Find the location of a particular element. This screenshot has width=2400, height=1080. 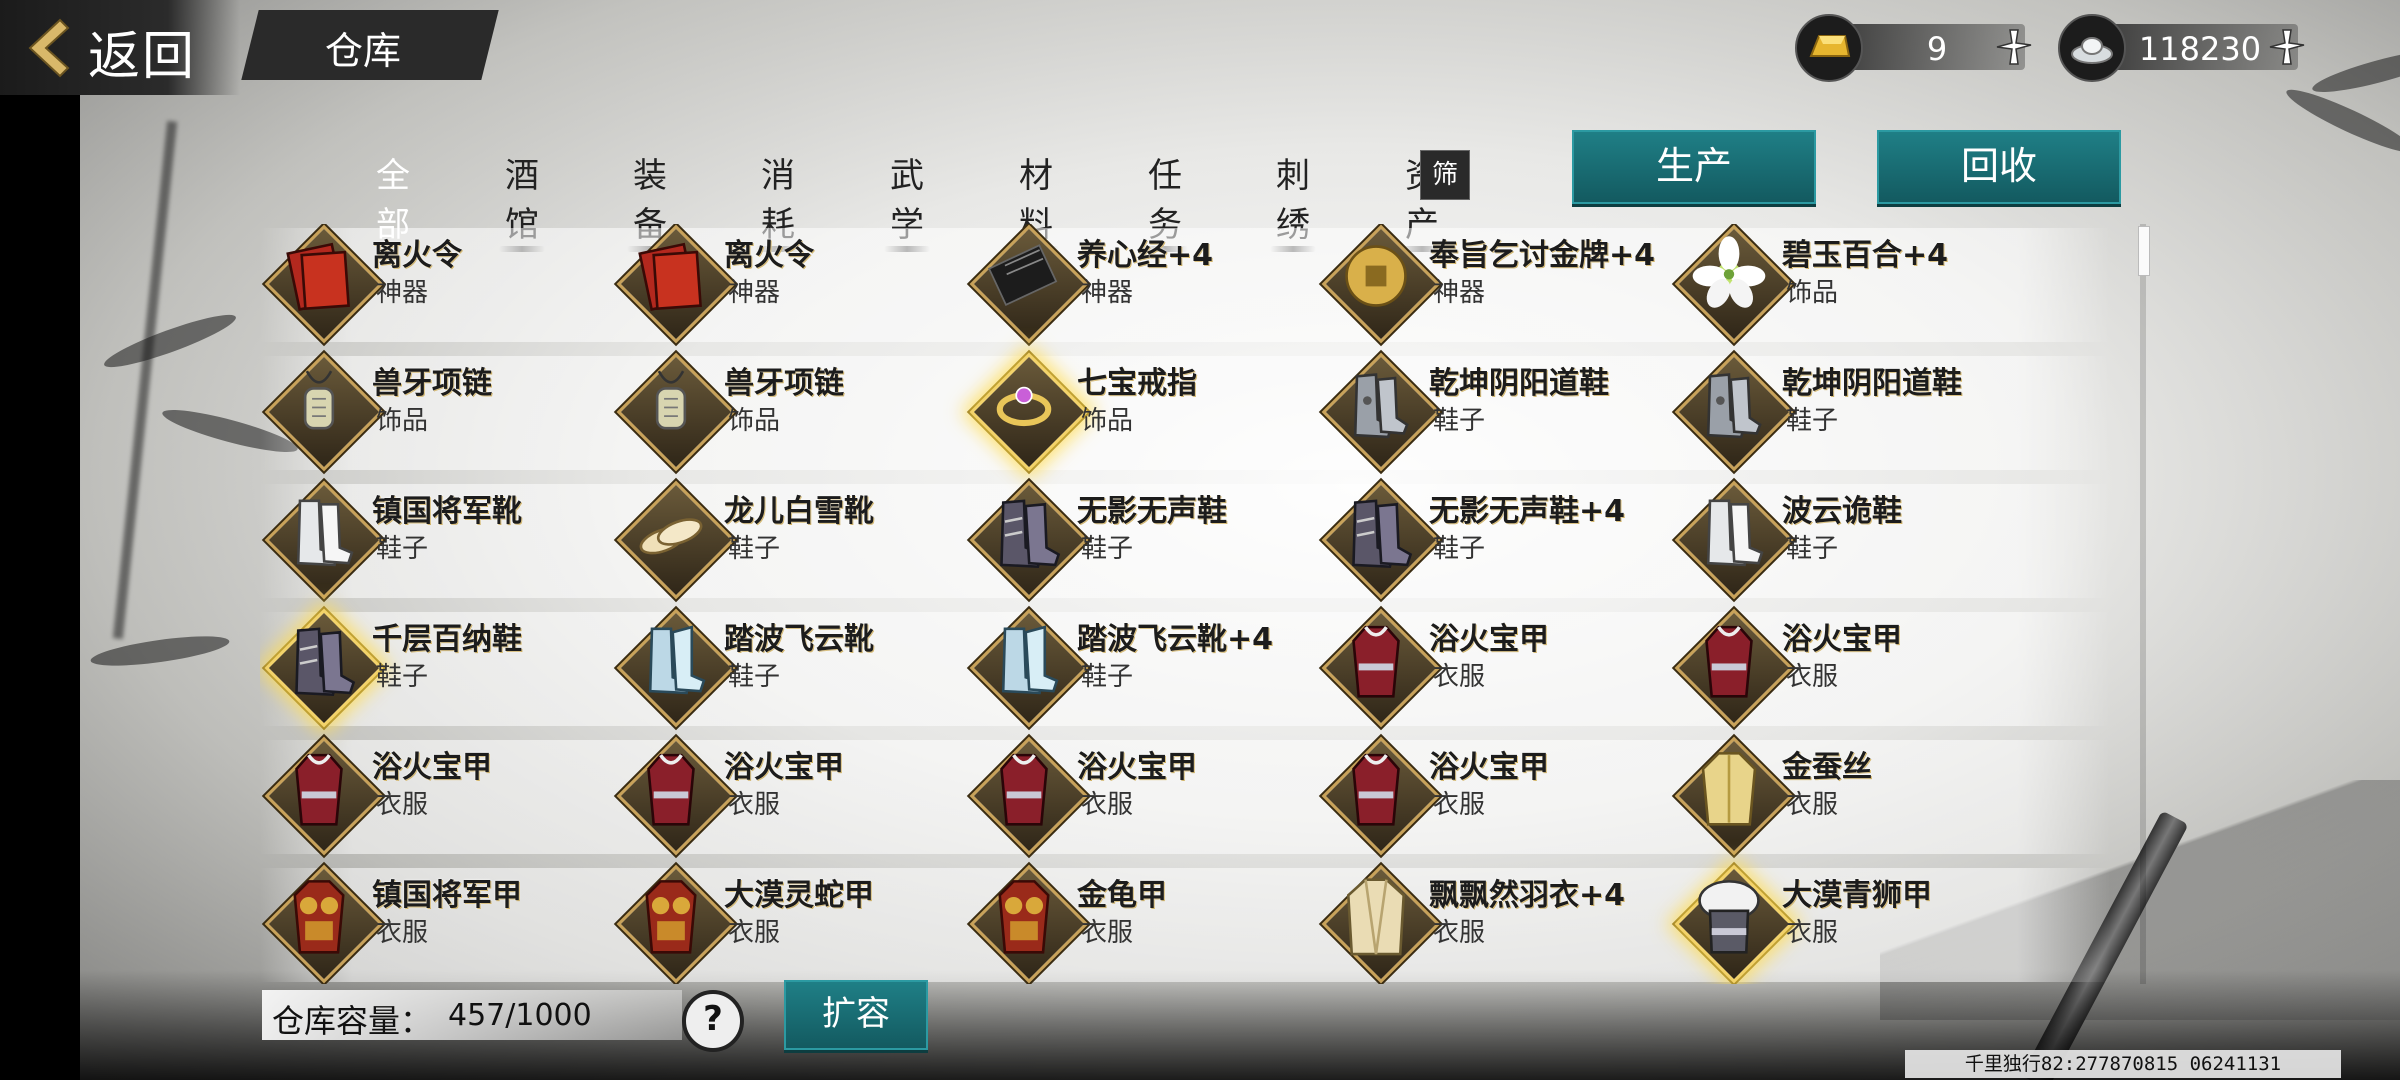

item-name: 奉旨乞讨金牌+4 is located at coordinates (1542, 255).